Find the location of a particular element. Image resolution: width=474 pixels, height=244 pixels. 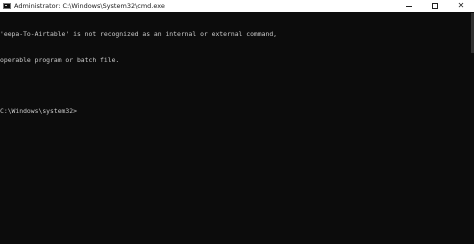

minimize-icon is located at coordinates (409, 6).